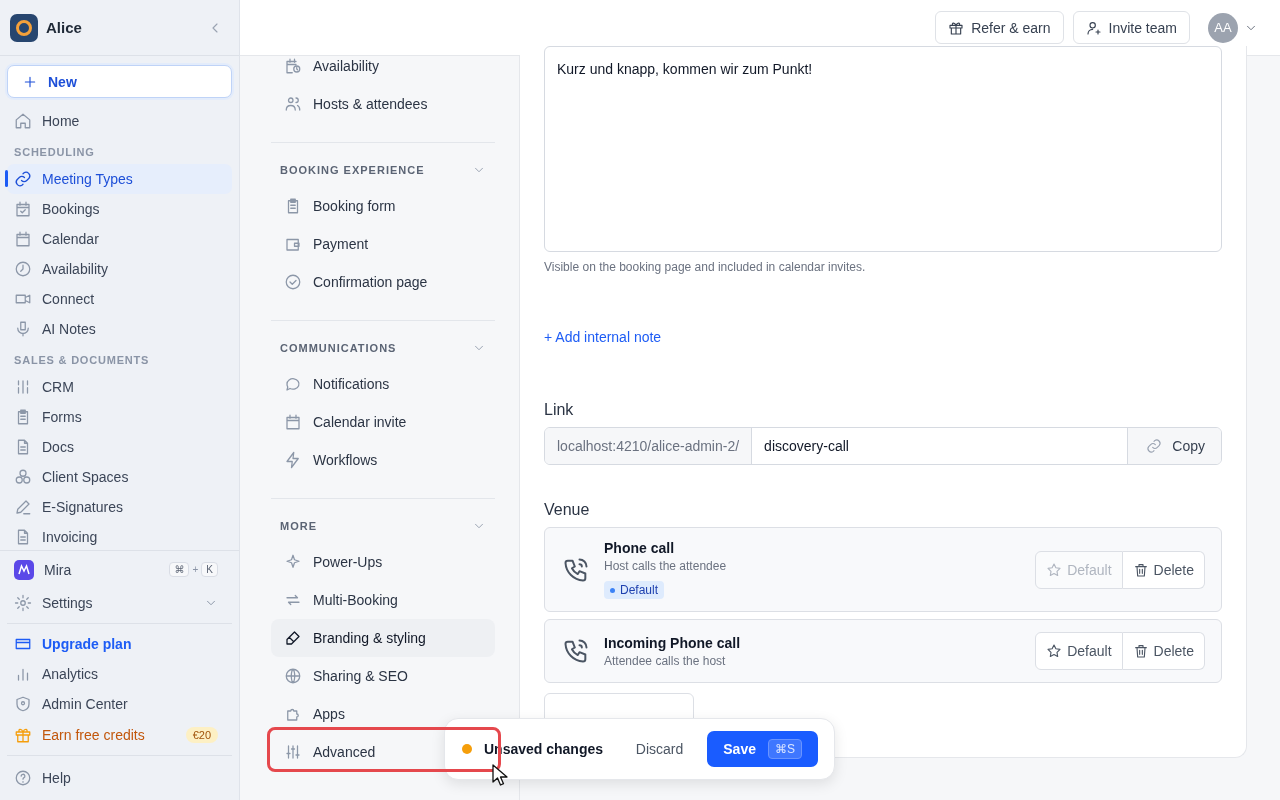 This screenshot has height=800, width=1280. What do you see at coordinates (23, 269) in the screenshot?
I see `clock-icon` at bounding box center [23, 269].